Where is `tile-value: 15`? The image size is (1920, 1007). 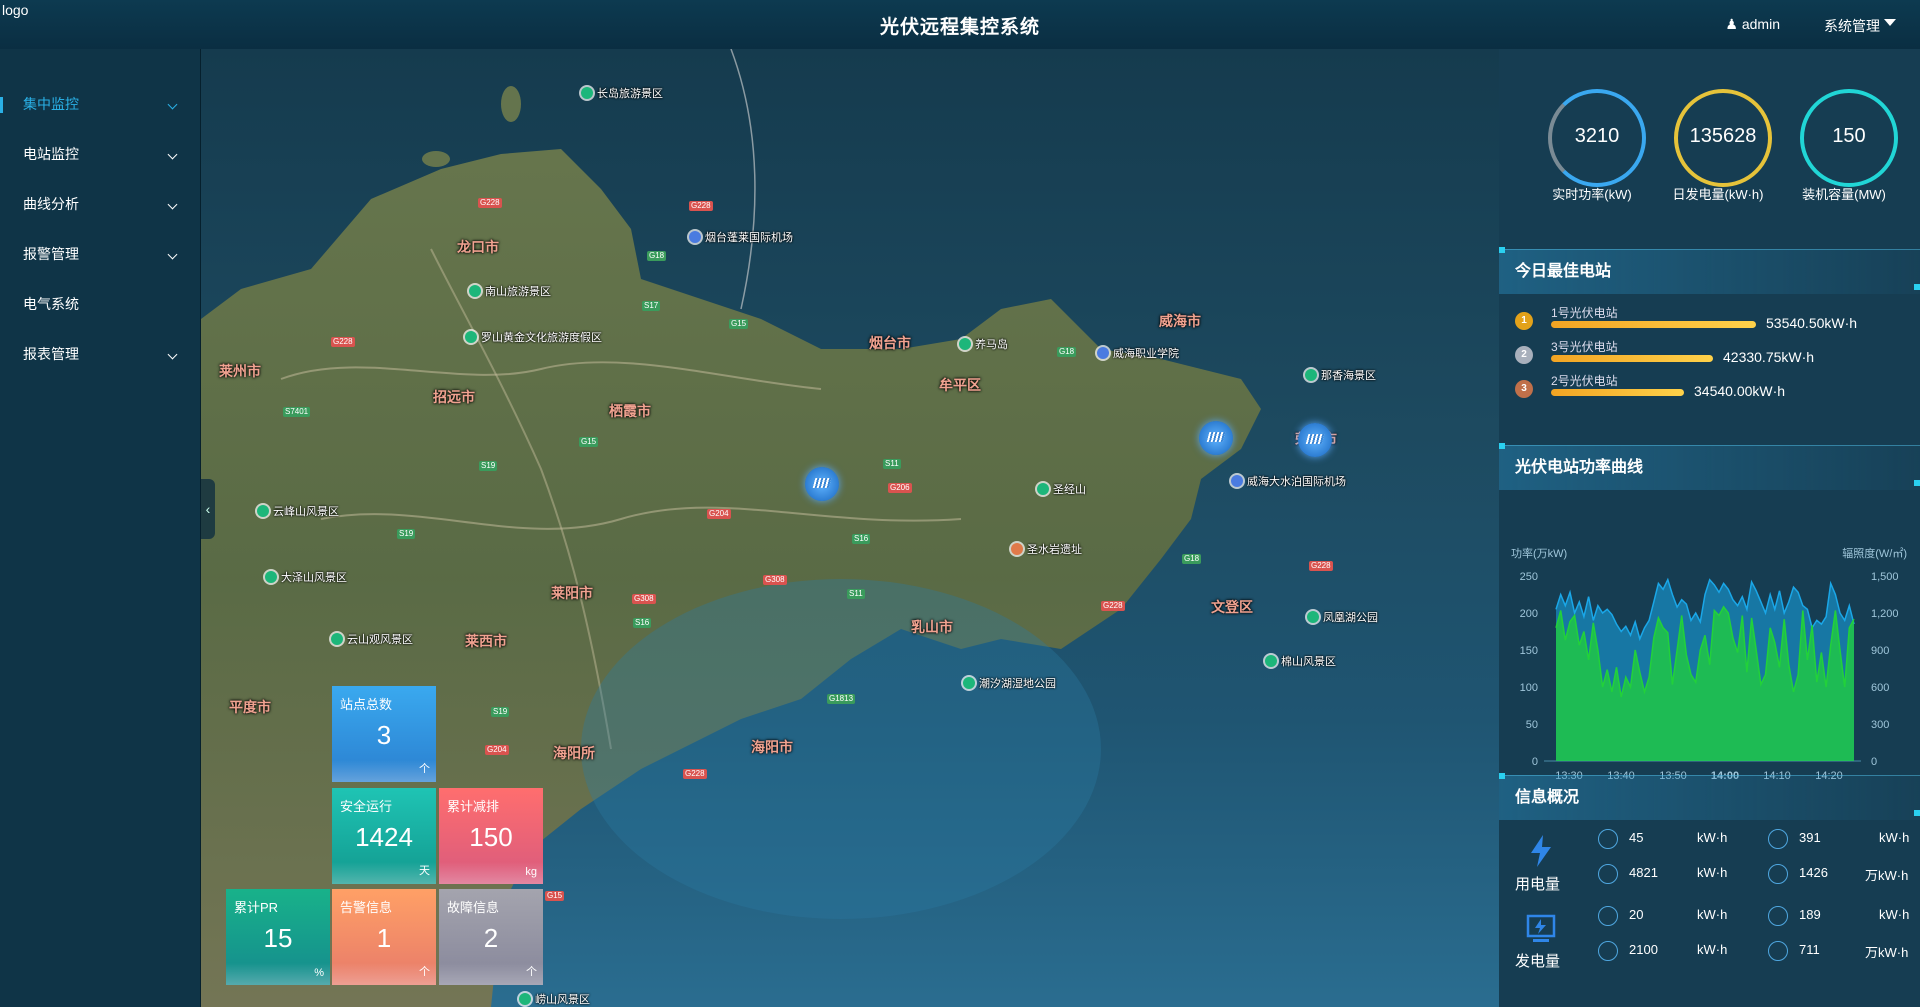
tile-value: 15 is located at coordinates (278, 938).